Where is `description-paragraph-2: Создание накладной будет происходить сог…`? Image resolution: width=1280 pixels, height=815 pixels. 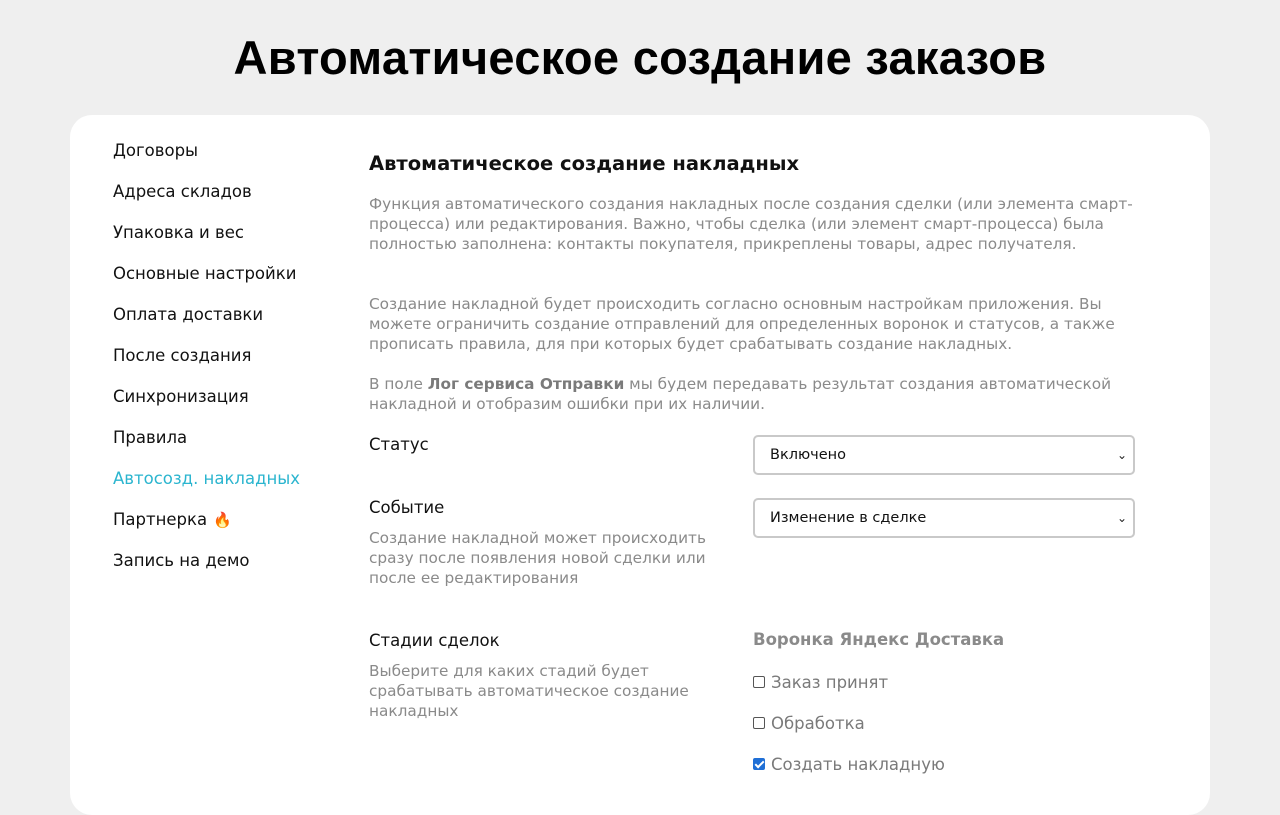 description-paragraph-2: Создание накладной будет происходить сог… is located at coordinates (742, 324).